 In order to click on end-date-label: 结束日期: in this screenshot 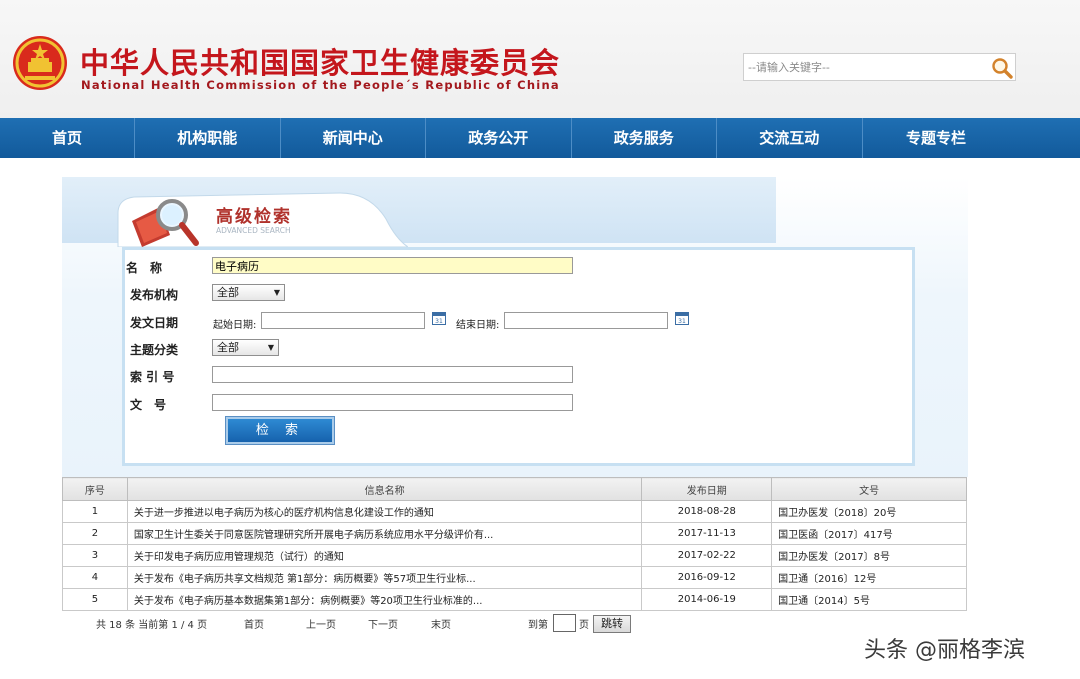, I will do `click(478, 325)`.